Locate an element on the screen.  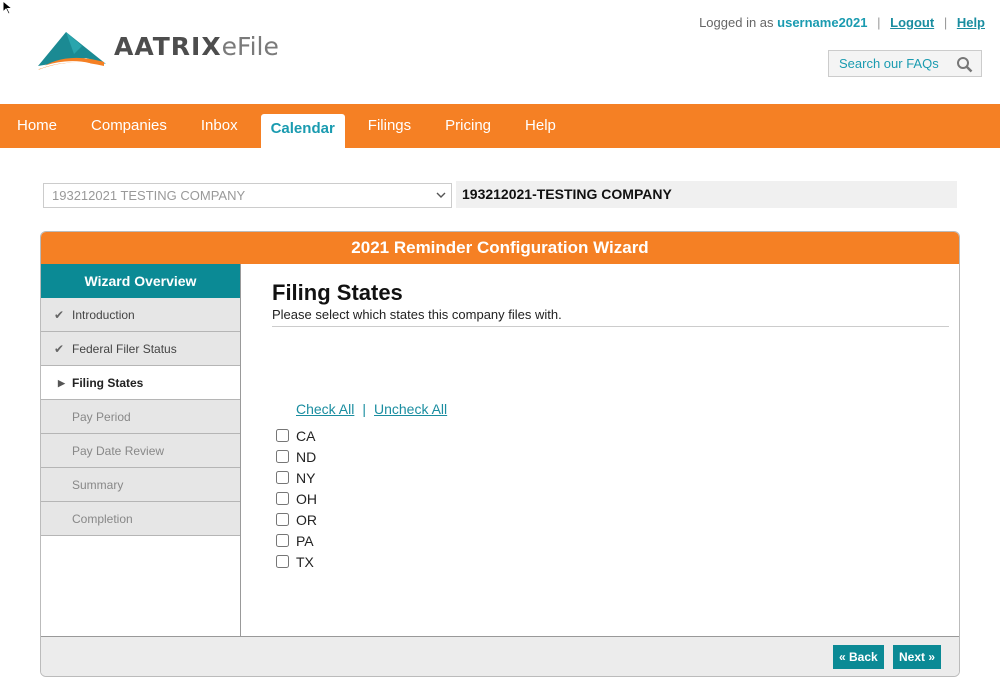
check-all-link: Check All is located at coordinates (325, 409).